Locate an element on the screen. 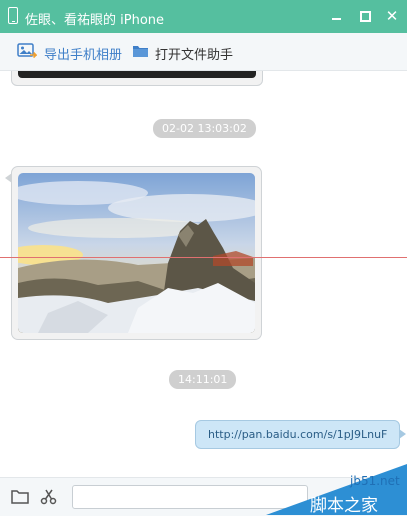 The width and height of the screenshot is (407, 516). minimize-button is located at coordinates (337, 16).